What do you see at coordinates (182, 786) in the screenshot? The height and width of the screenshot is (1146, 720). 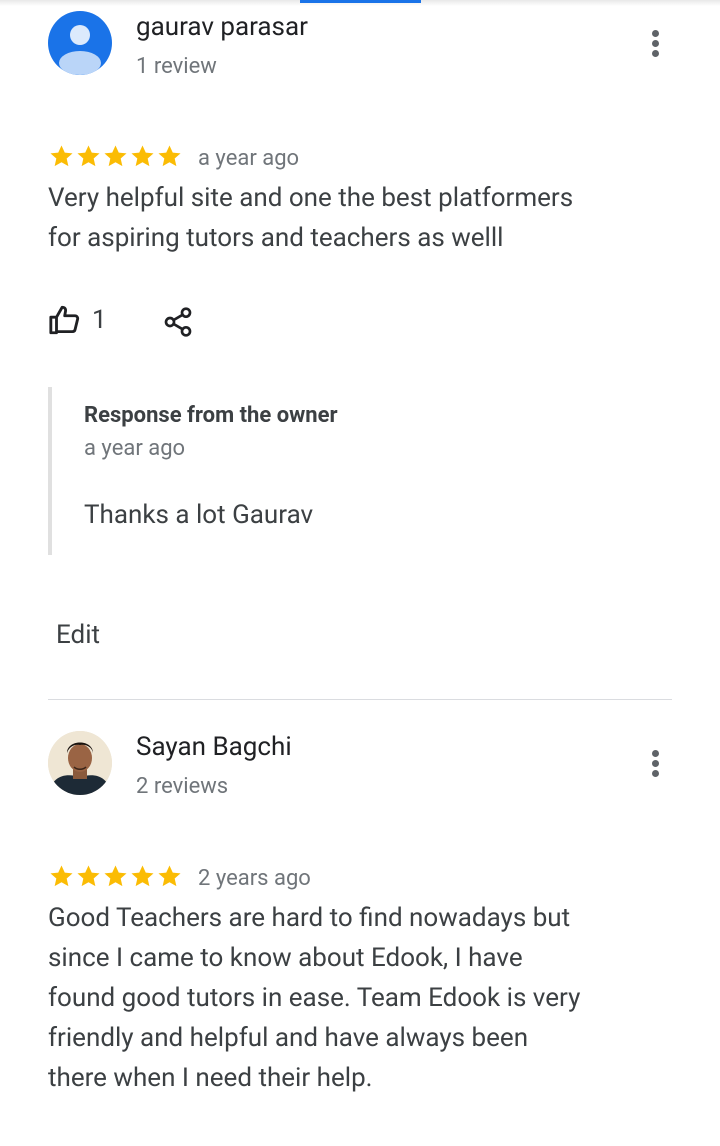 I see `review-count: 2 reviews` at bounding box center [182, 786].